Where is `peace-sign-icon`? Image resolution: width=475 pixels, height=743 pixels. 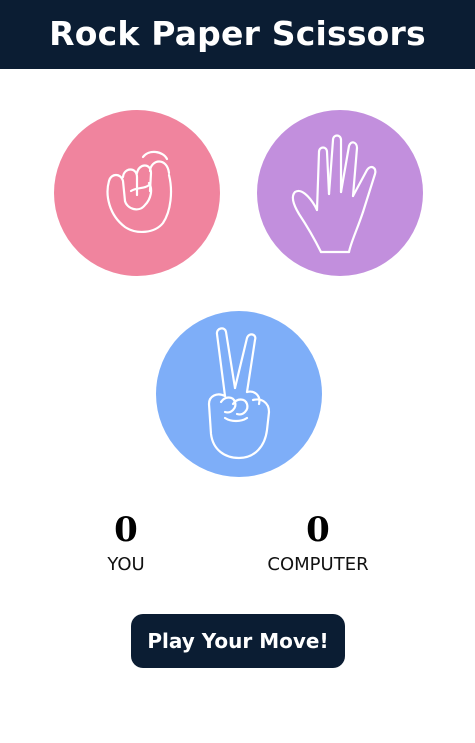 peace-sign-icon is located at coordinates (239, 393).